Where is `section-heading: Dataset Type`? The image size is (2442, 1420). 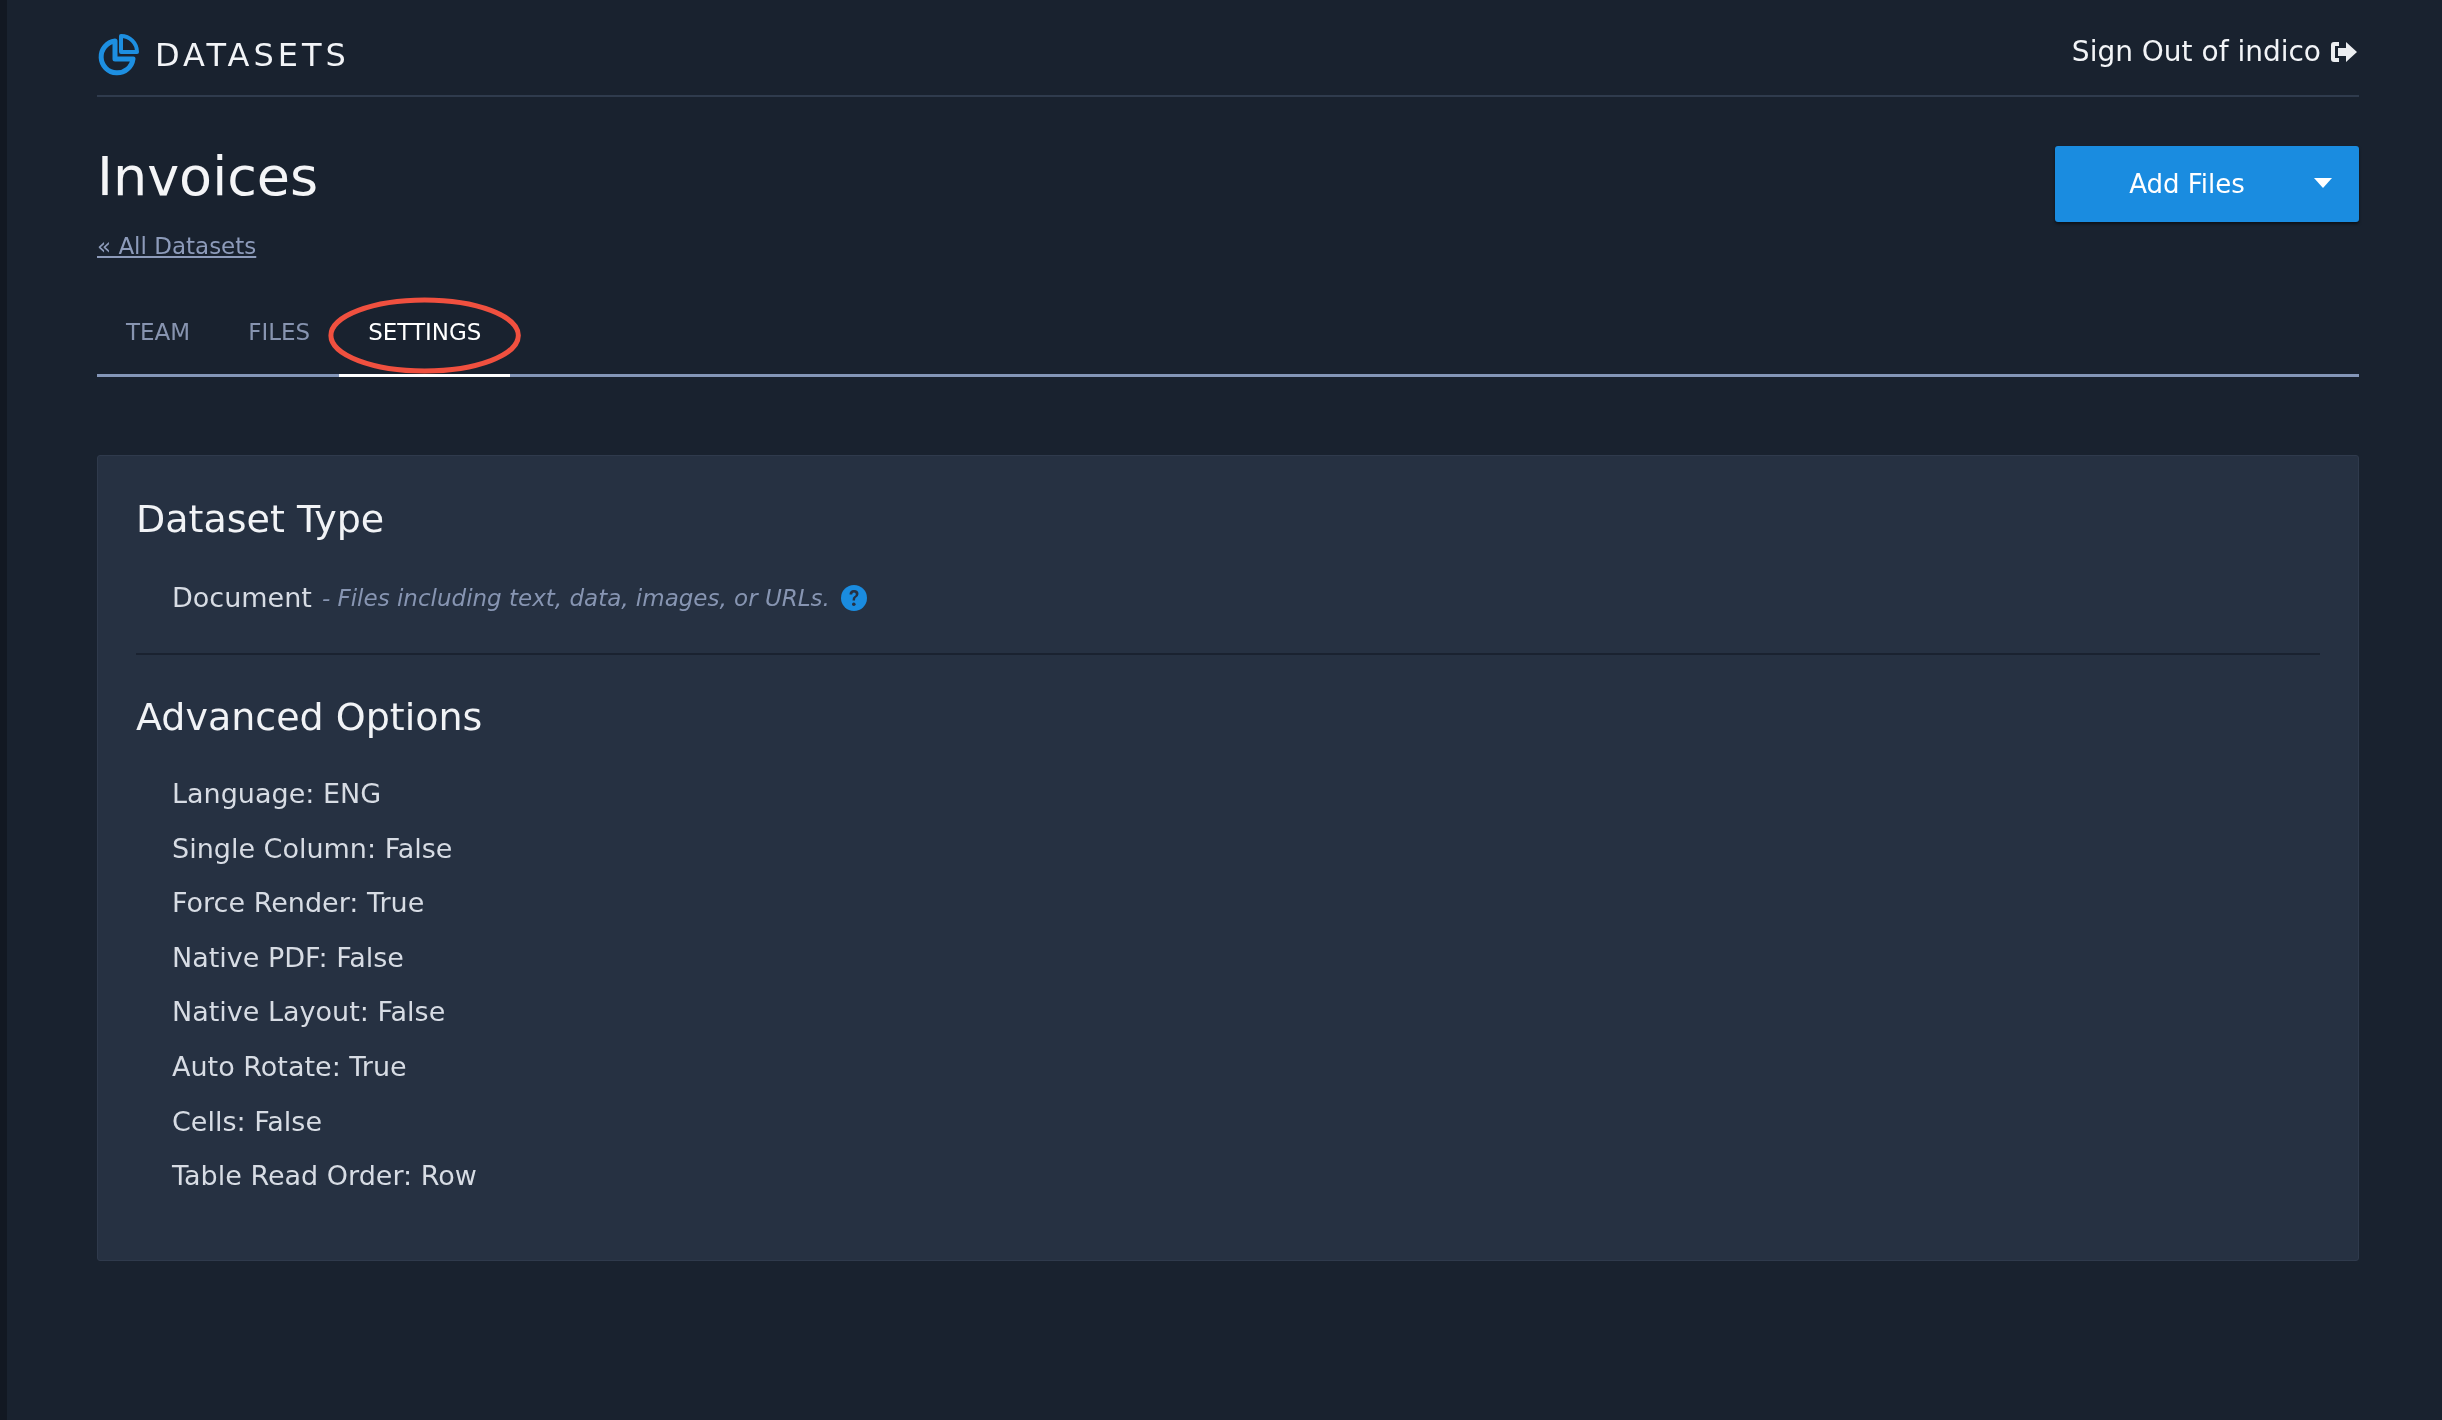 section-heading: Dataset Type is located at coordinates (261, 519).